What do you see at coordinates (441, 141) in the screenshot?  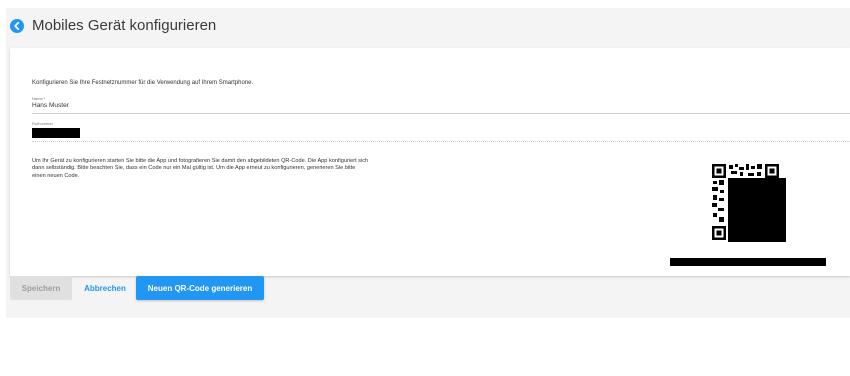 I see `phone-field-underline` at bounding box center [441, 141].